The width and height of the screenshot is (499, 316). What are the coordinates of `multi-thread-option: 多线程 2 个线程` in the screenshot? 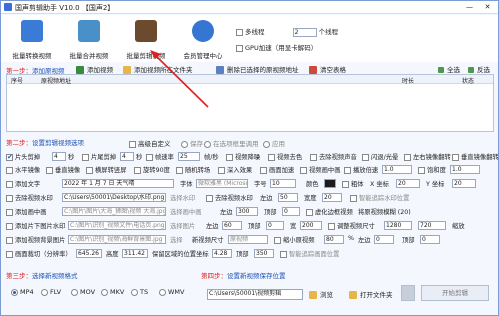 It's located at (287, 31).